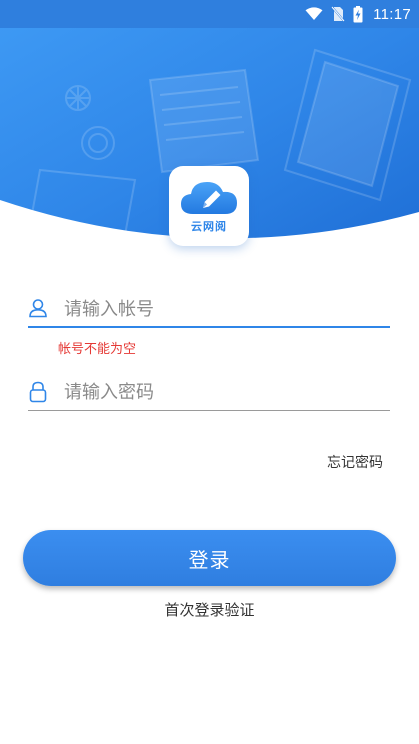 This screenshot has width=419, height=744. What do you see at coordinates (209, 226) in the screenshot?
I see `app-logo-text: 云网阅` at bounding box center [209, 226].